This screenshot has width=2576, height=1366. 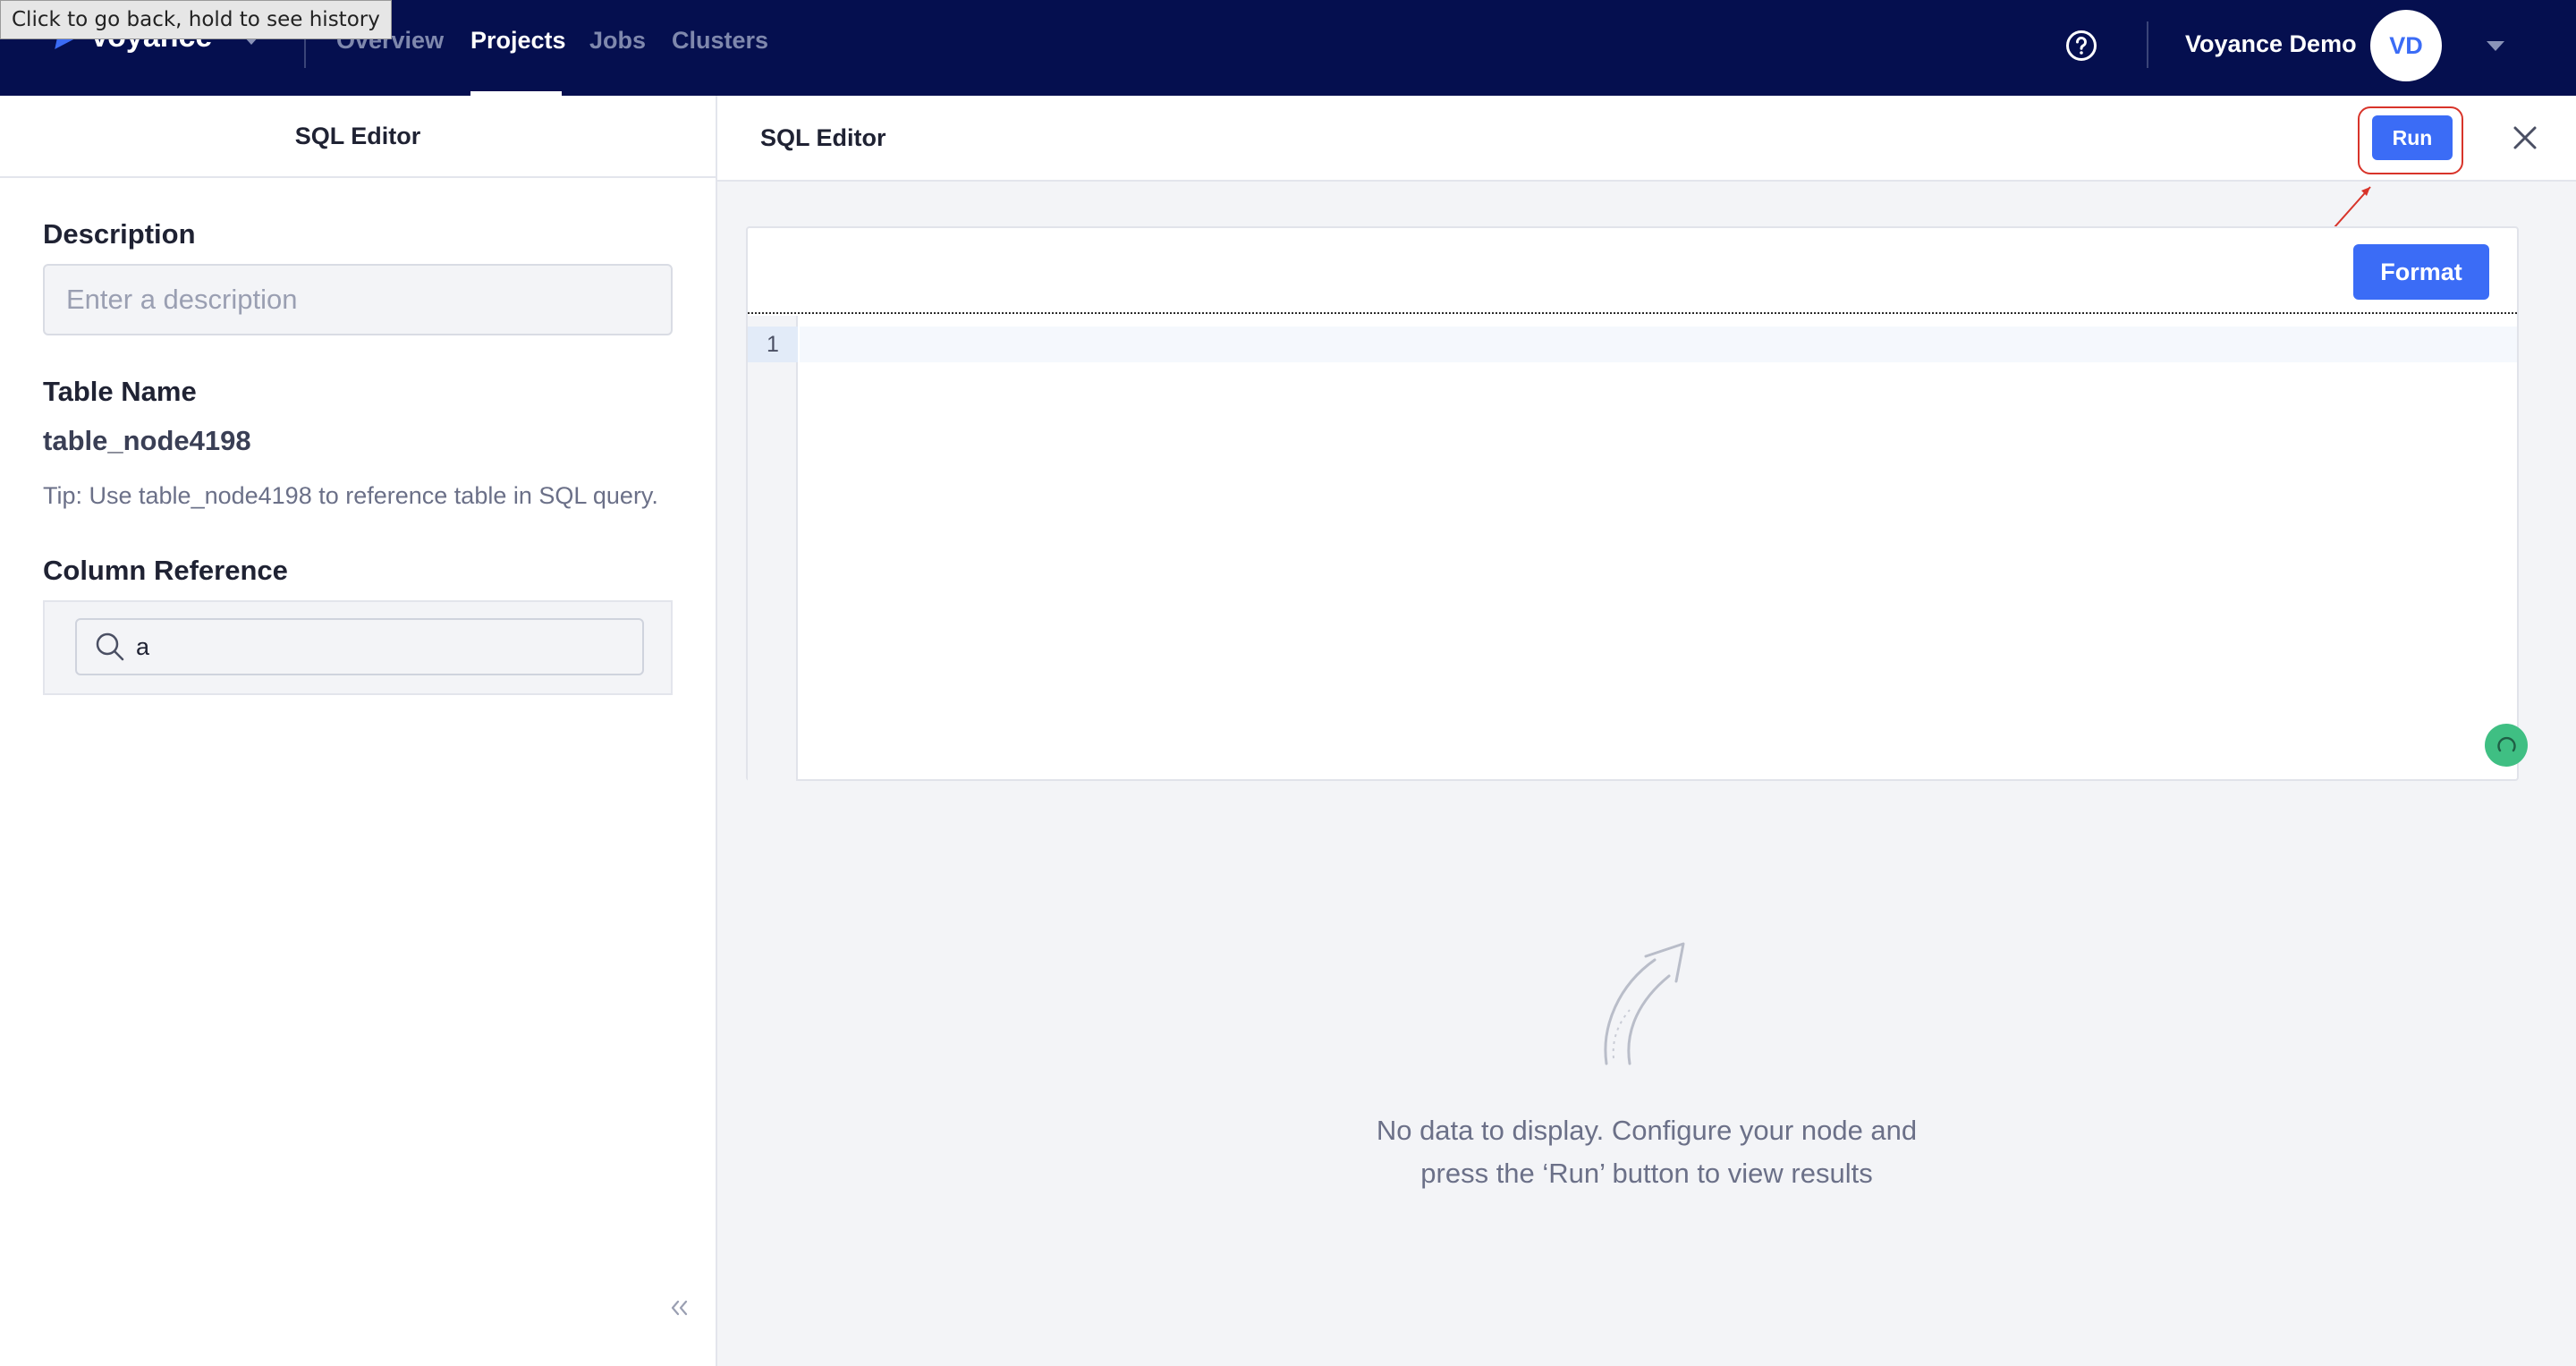 I want to click on user-menu-chevron-down-icon, so click(x=2495, y=46).